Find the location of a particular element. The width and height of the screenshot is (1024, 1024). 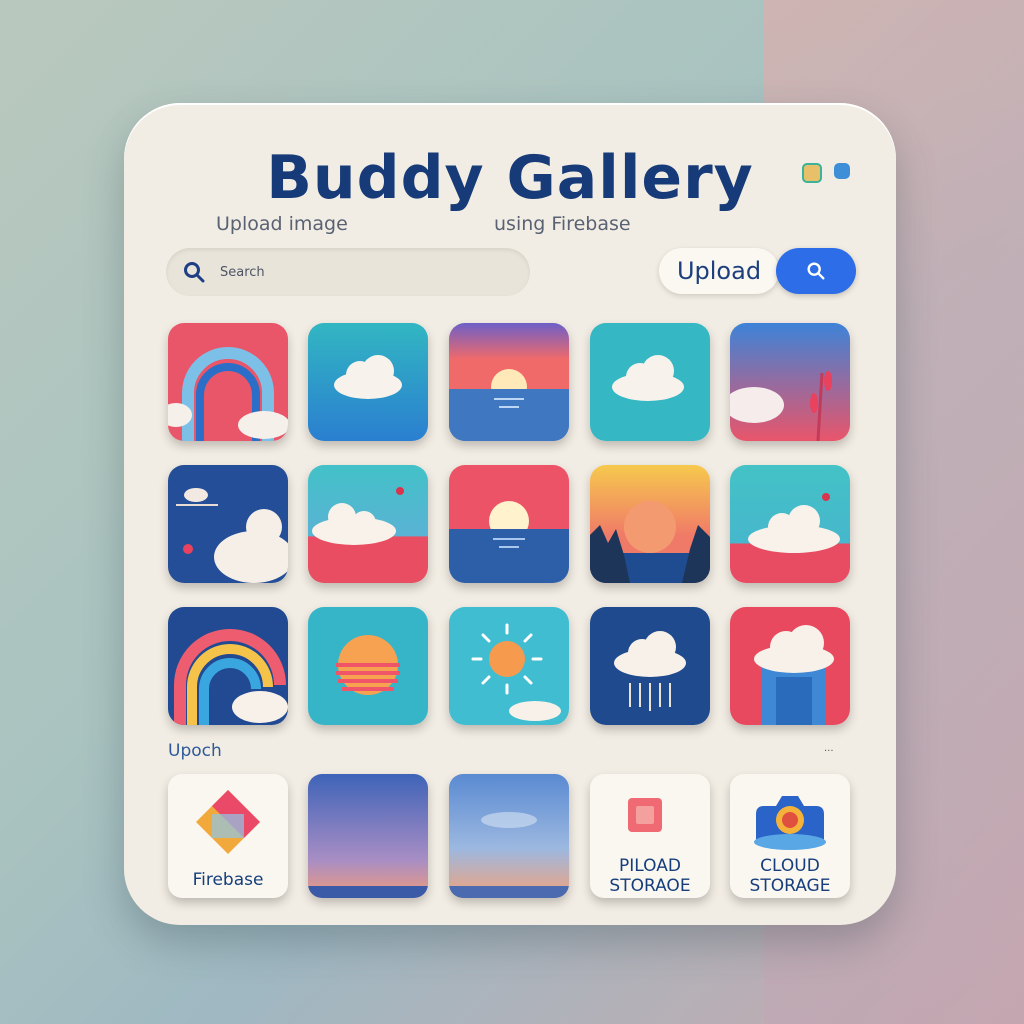

gallery-item-cloud-arch is located at coordinates (790, 666).